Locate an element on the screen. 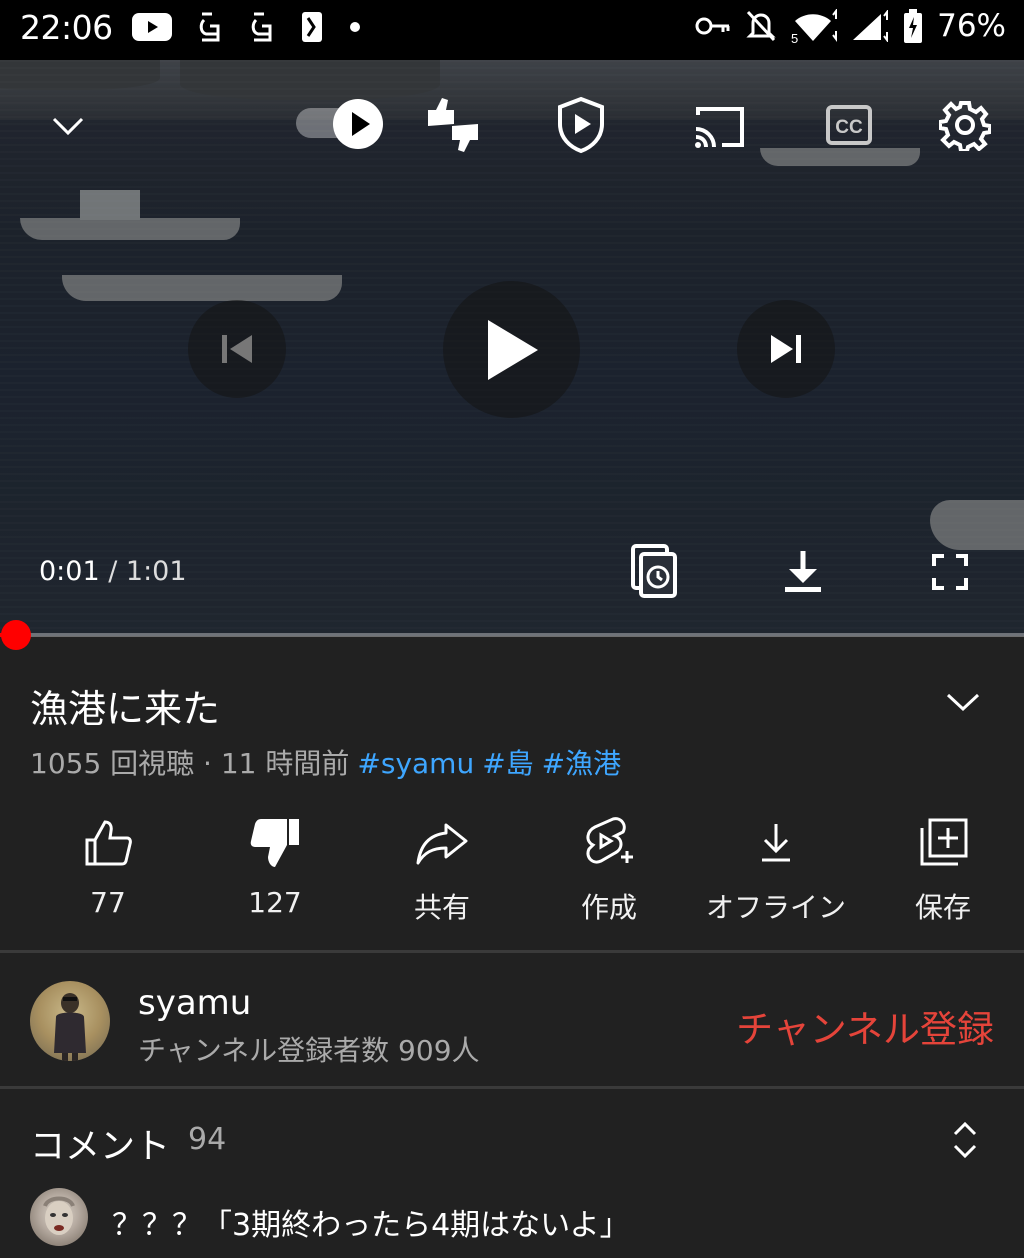 This screenshot has width=1024, height=1258. youtube-icon is located at coordinates (152, 27).